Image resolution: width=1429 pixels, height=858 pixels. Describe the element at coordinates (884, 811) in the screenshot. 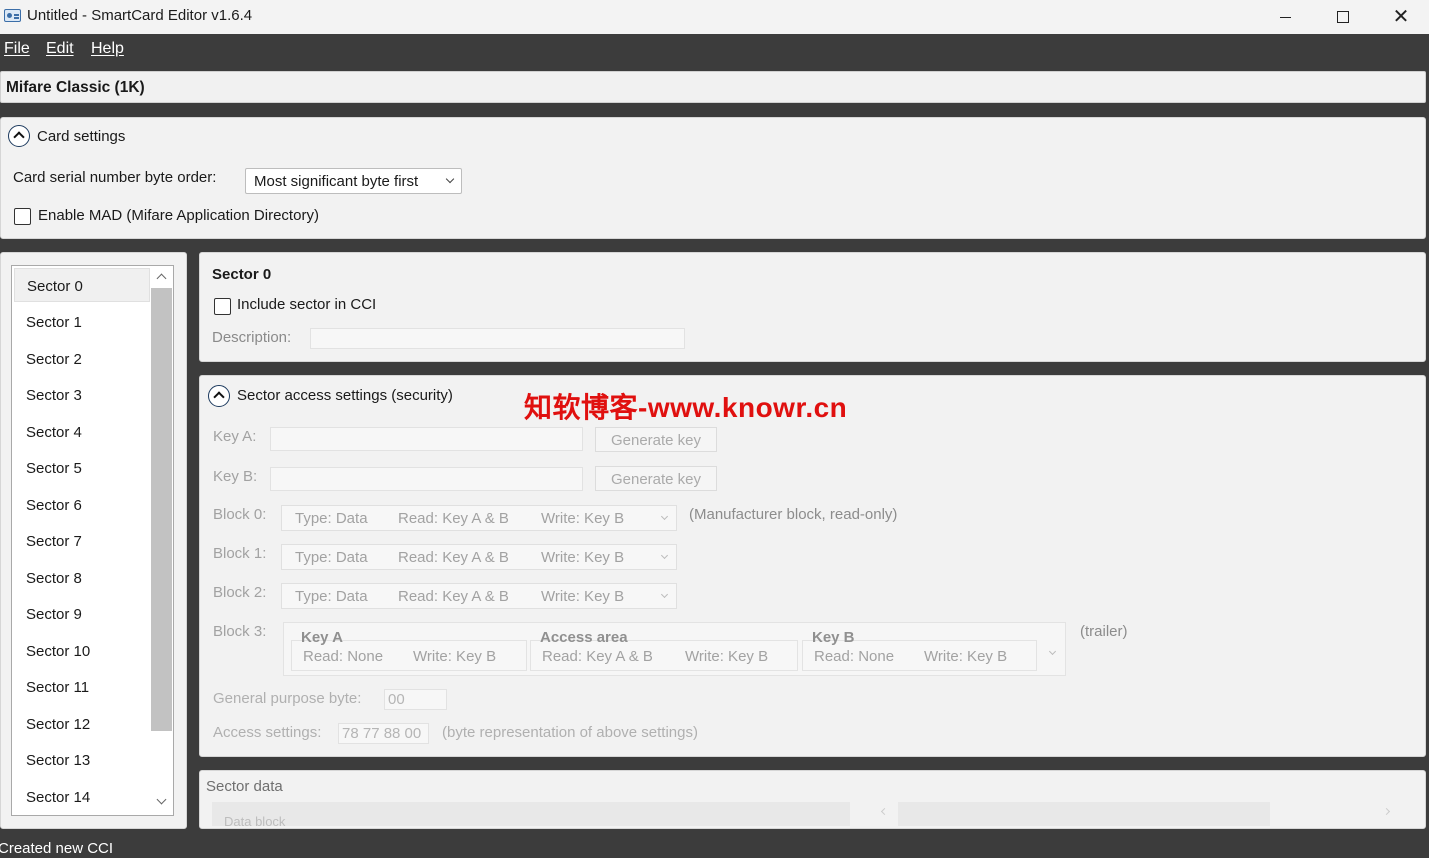

I see `chevron-left-icon` at that location.